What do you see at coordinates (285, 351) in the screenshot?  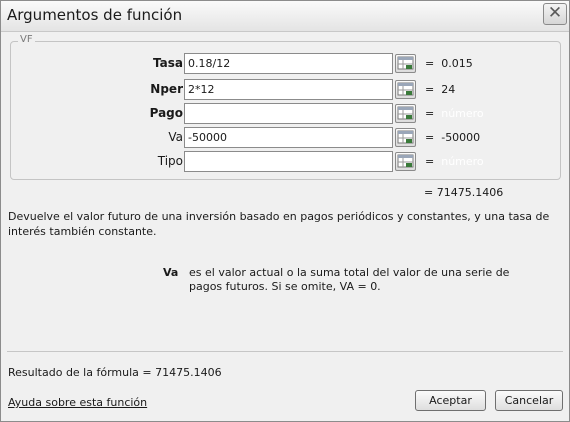 I see `separator` at bounding box center [285, 351].